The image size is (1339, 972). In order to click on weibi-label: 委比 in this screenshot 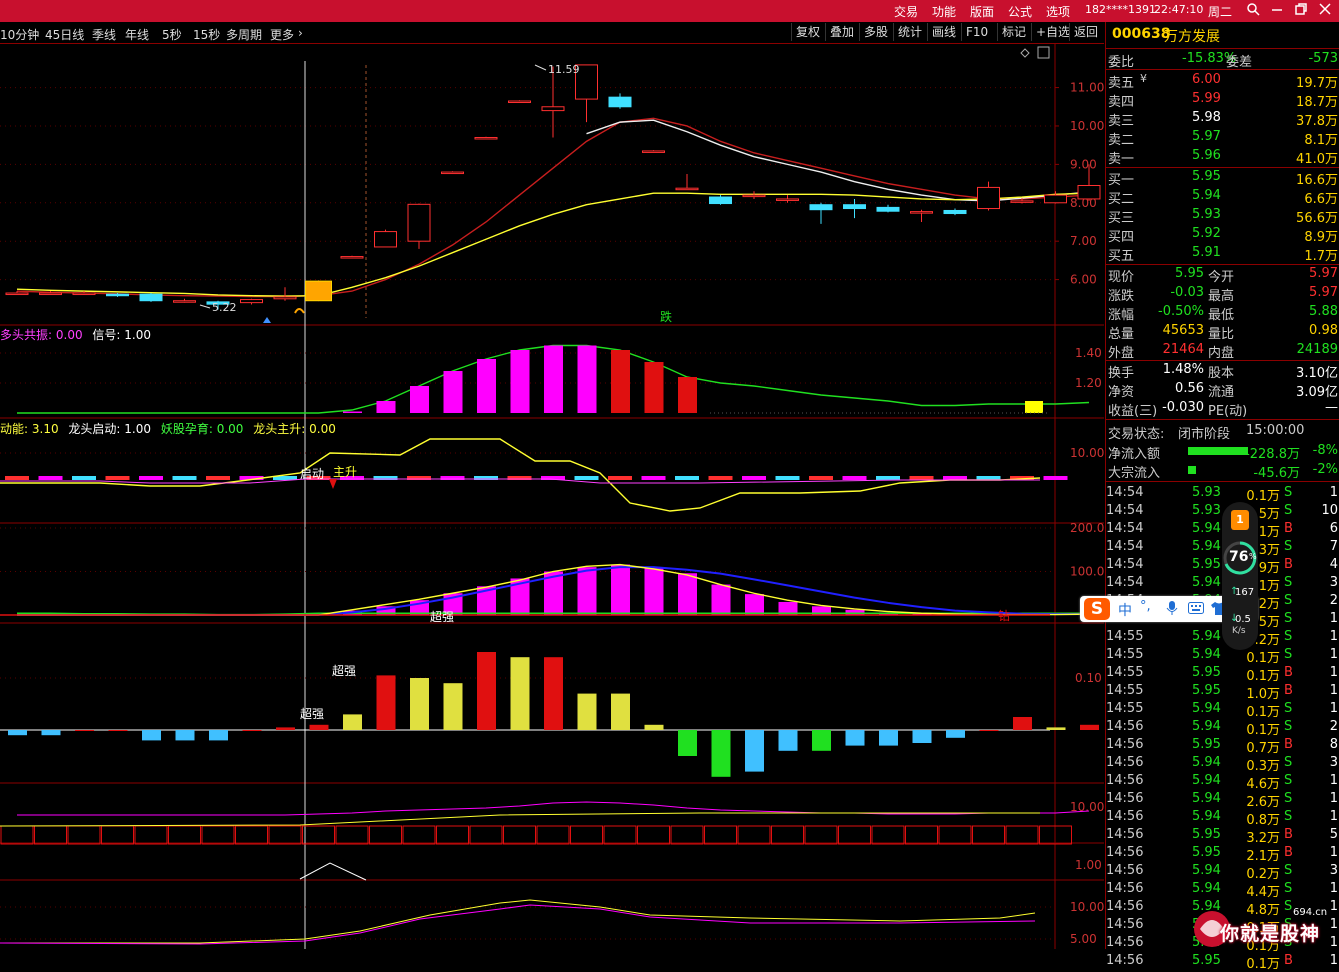, I will do `click(1121, 60)`.